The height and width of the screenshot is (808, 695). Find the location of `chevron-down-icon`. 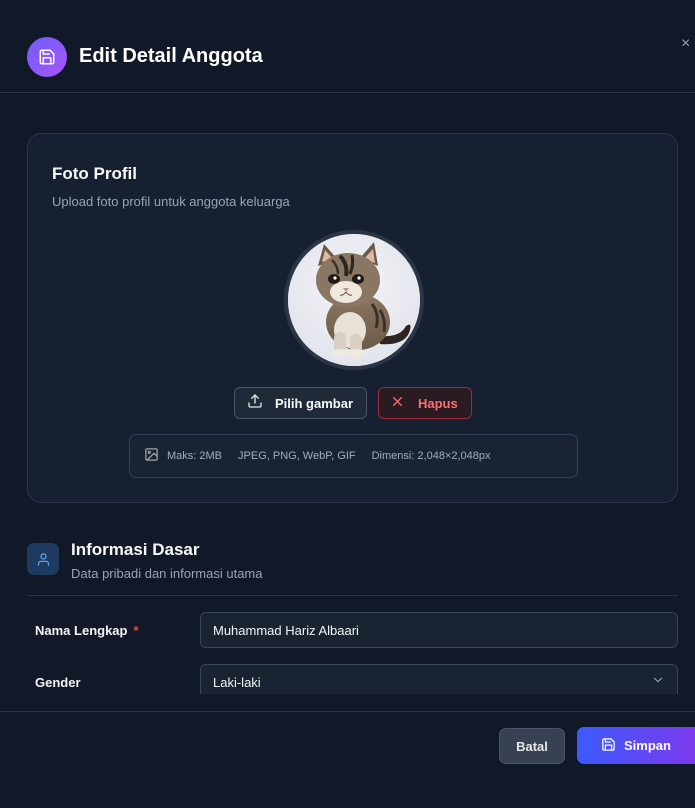

chevron-down-icon is located at coordinates (658, 682).